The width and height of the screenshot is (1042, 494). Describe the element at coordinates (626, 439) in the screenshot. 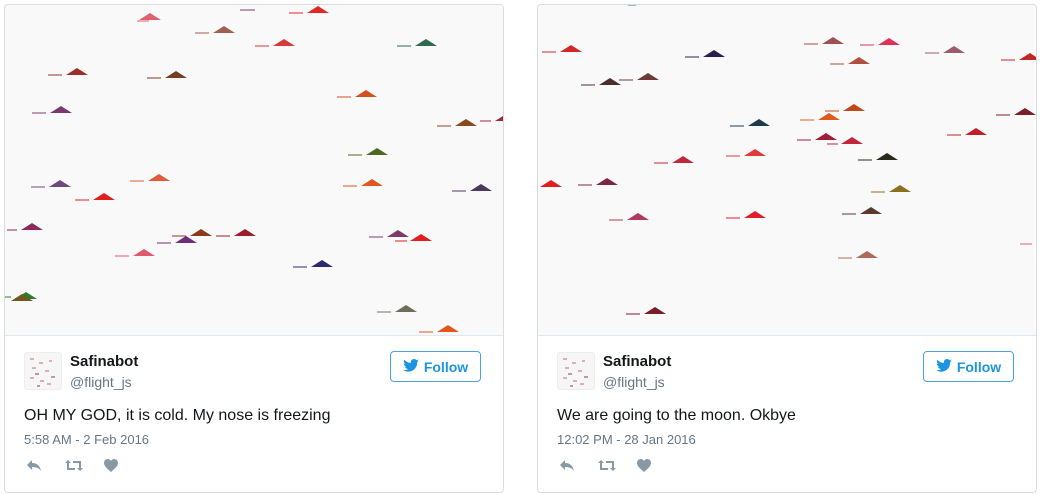

I see `tweet-timestamp: 12:02 PM - 28 Jan 2016` at that location.